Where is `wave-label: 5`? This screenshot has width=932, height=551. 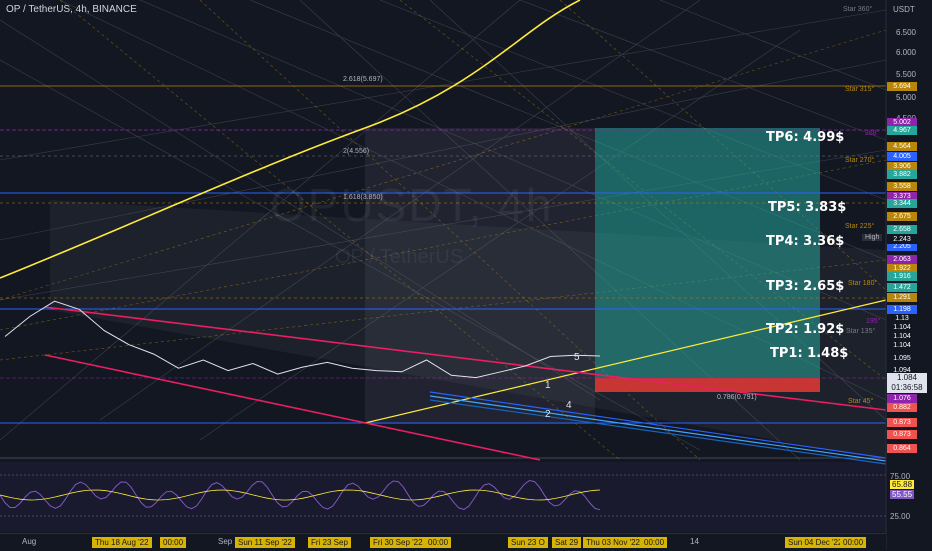 wave-label: 5 is located at coordinates (577, 357).